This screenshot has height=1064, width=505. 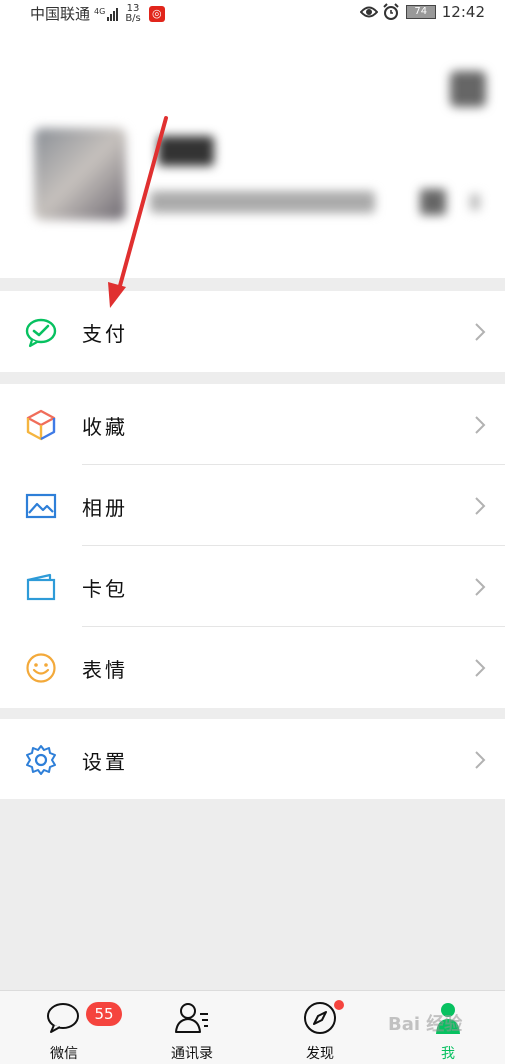 I want to click on tab-label: 发现, so click(x=320, y=1054).